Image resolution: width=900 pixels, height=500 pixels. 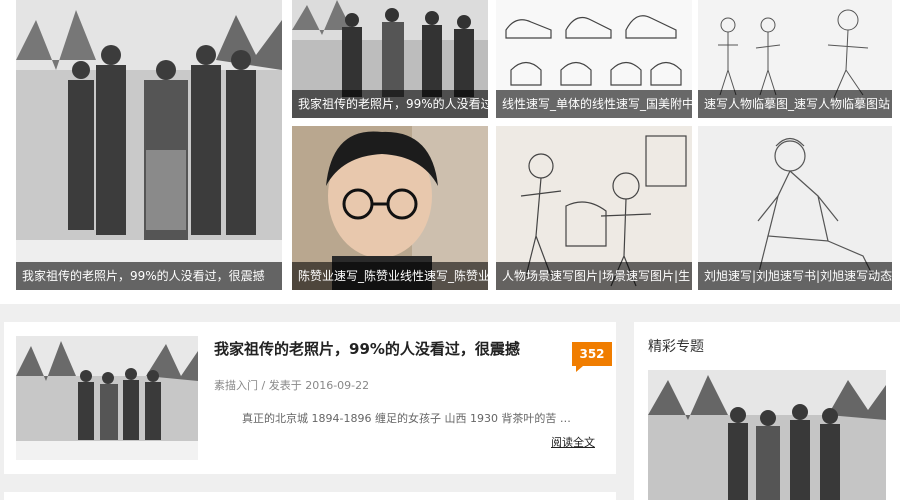 I want to click on gallery-tile-caption: 刘旭速写|刘旭速写书|刘旭速写动态, so click(x=795, y=276).